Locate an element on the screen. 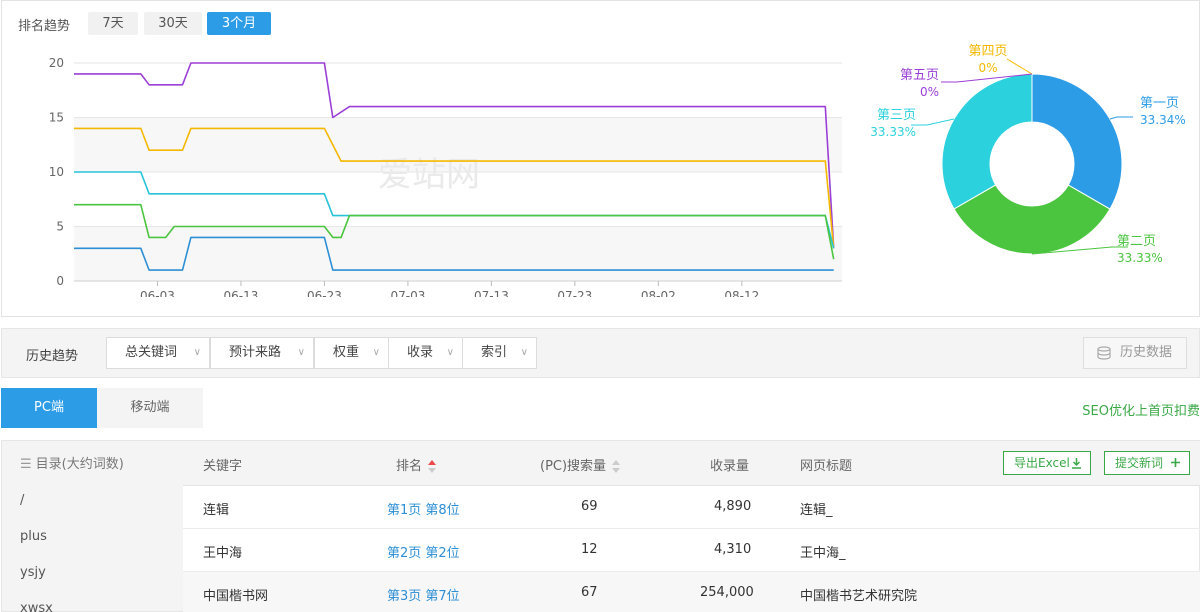 Image resolution: width=1204 pixels, height=612 pixels. directory-sidebar: ☰ 目录(大约词数) / plus ysjy xwsx is located at coordinates (92, 526).